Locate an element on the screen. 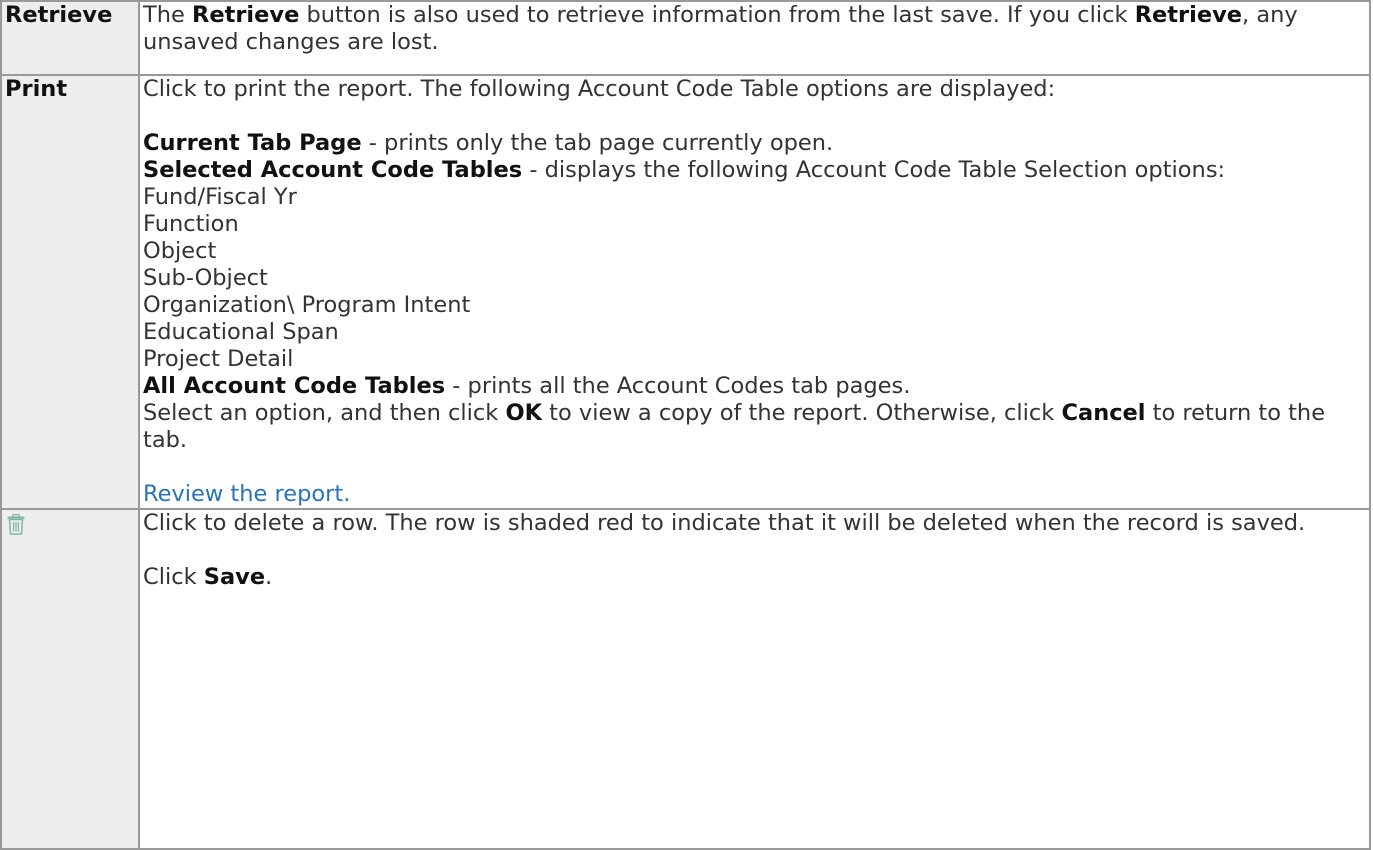 This screenshot has height=850, width=1373. select-cancel-bold: Cancel is located at coordinates (1104, 413).